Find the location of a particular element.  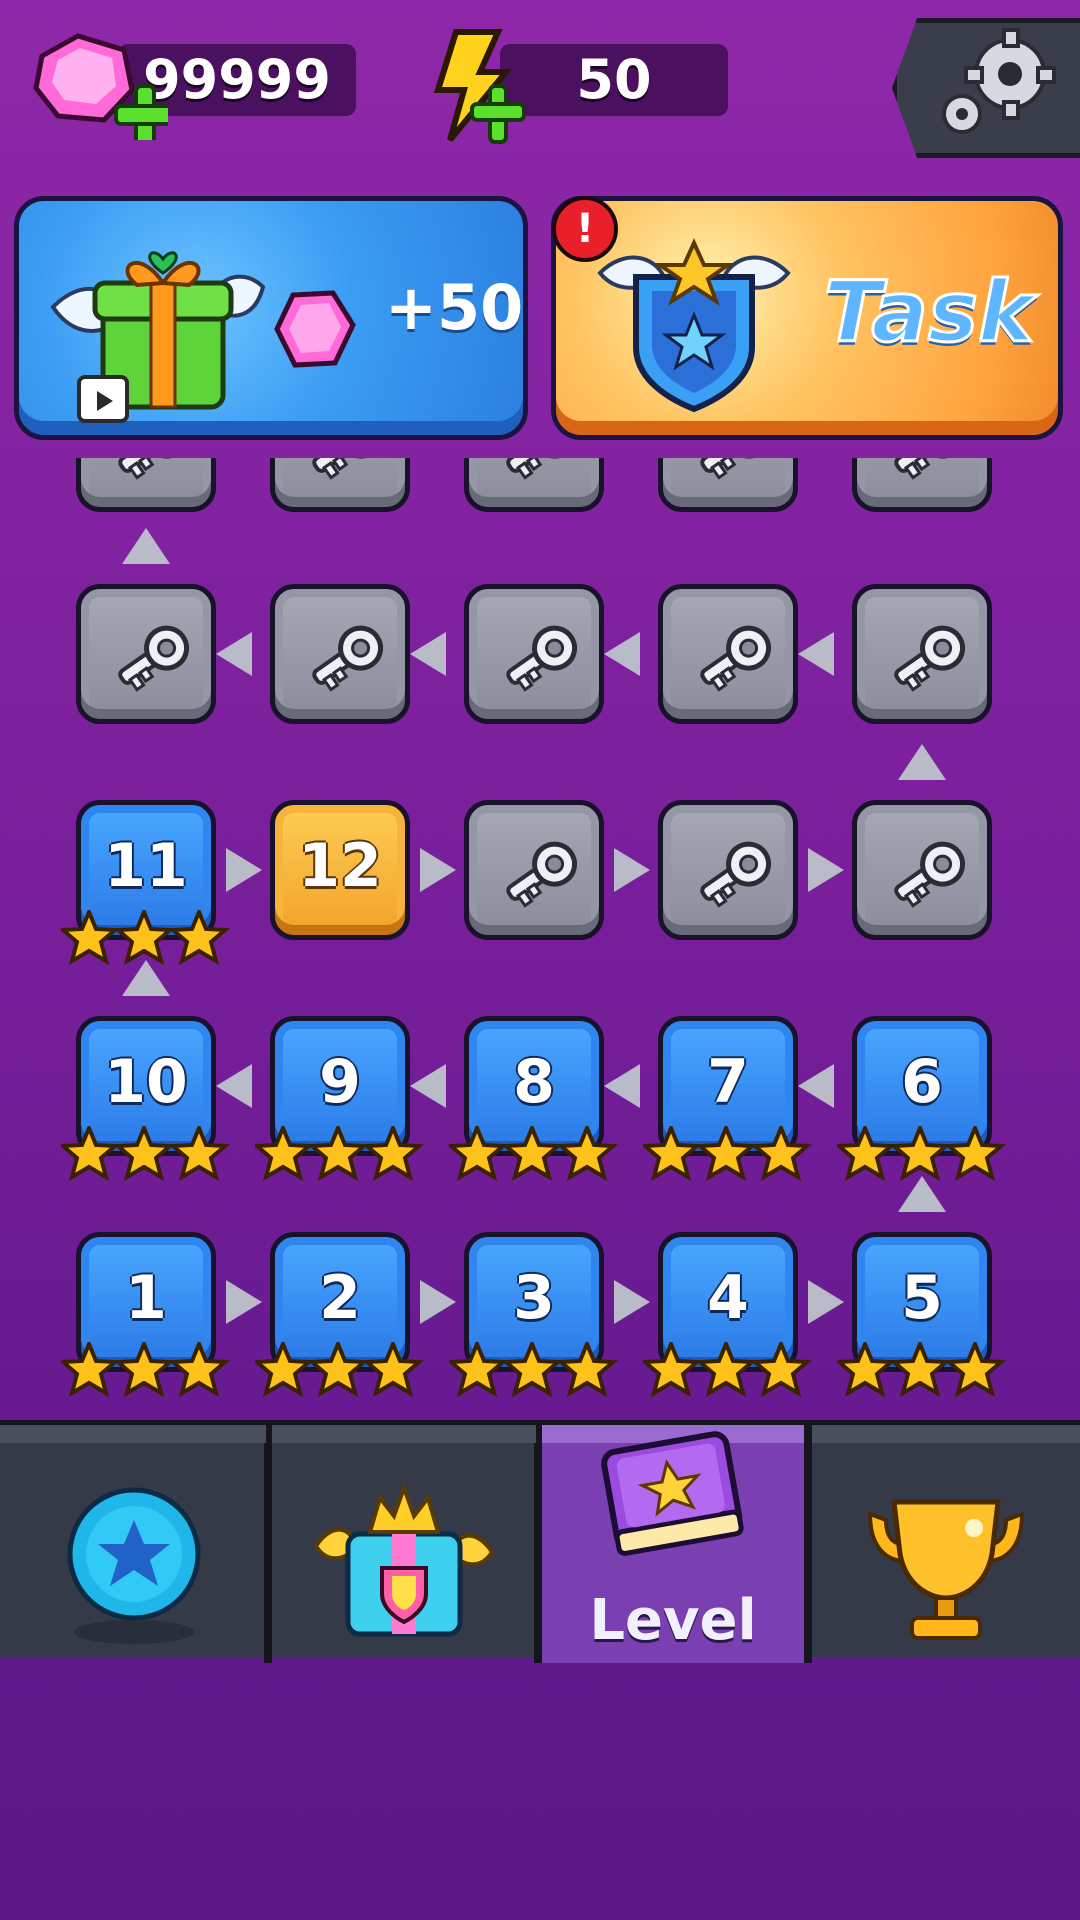

level-number: 6 is located at coordinates (922, 1082).